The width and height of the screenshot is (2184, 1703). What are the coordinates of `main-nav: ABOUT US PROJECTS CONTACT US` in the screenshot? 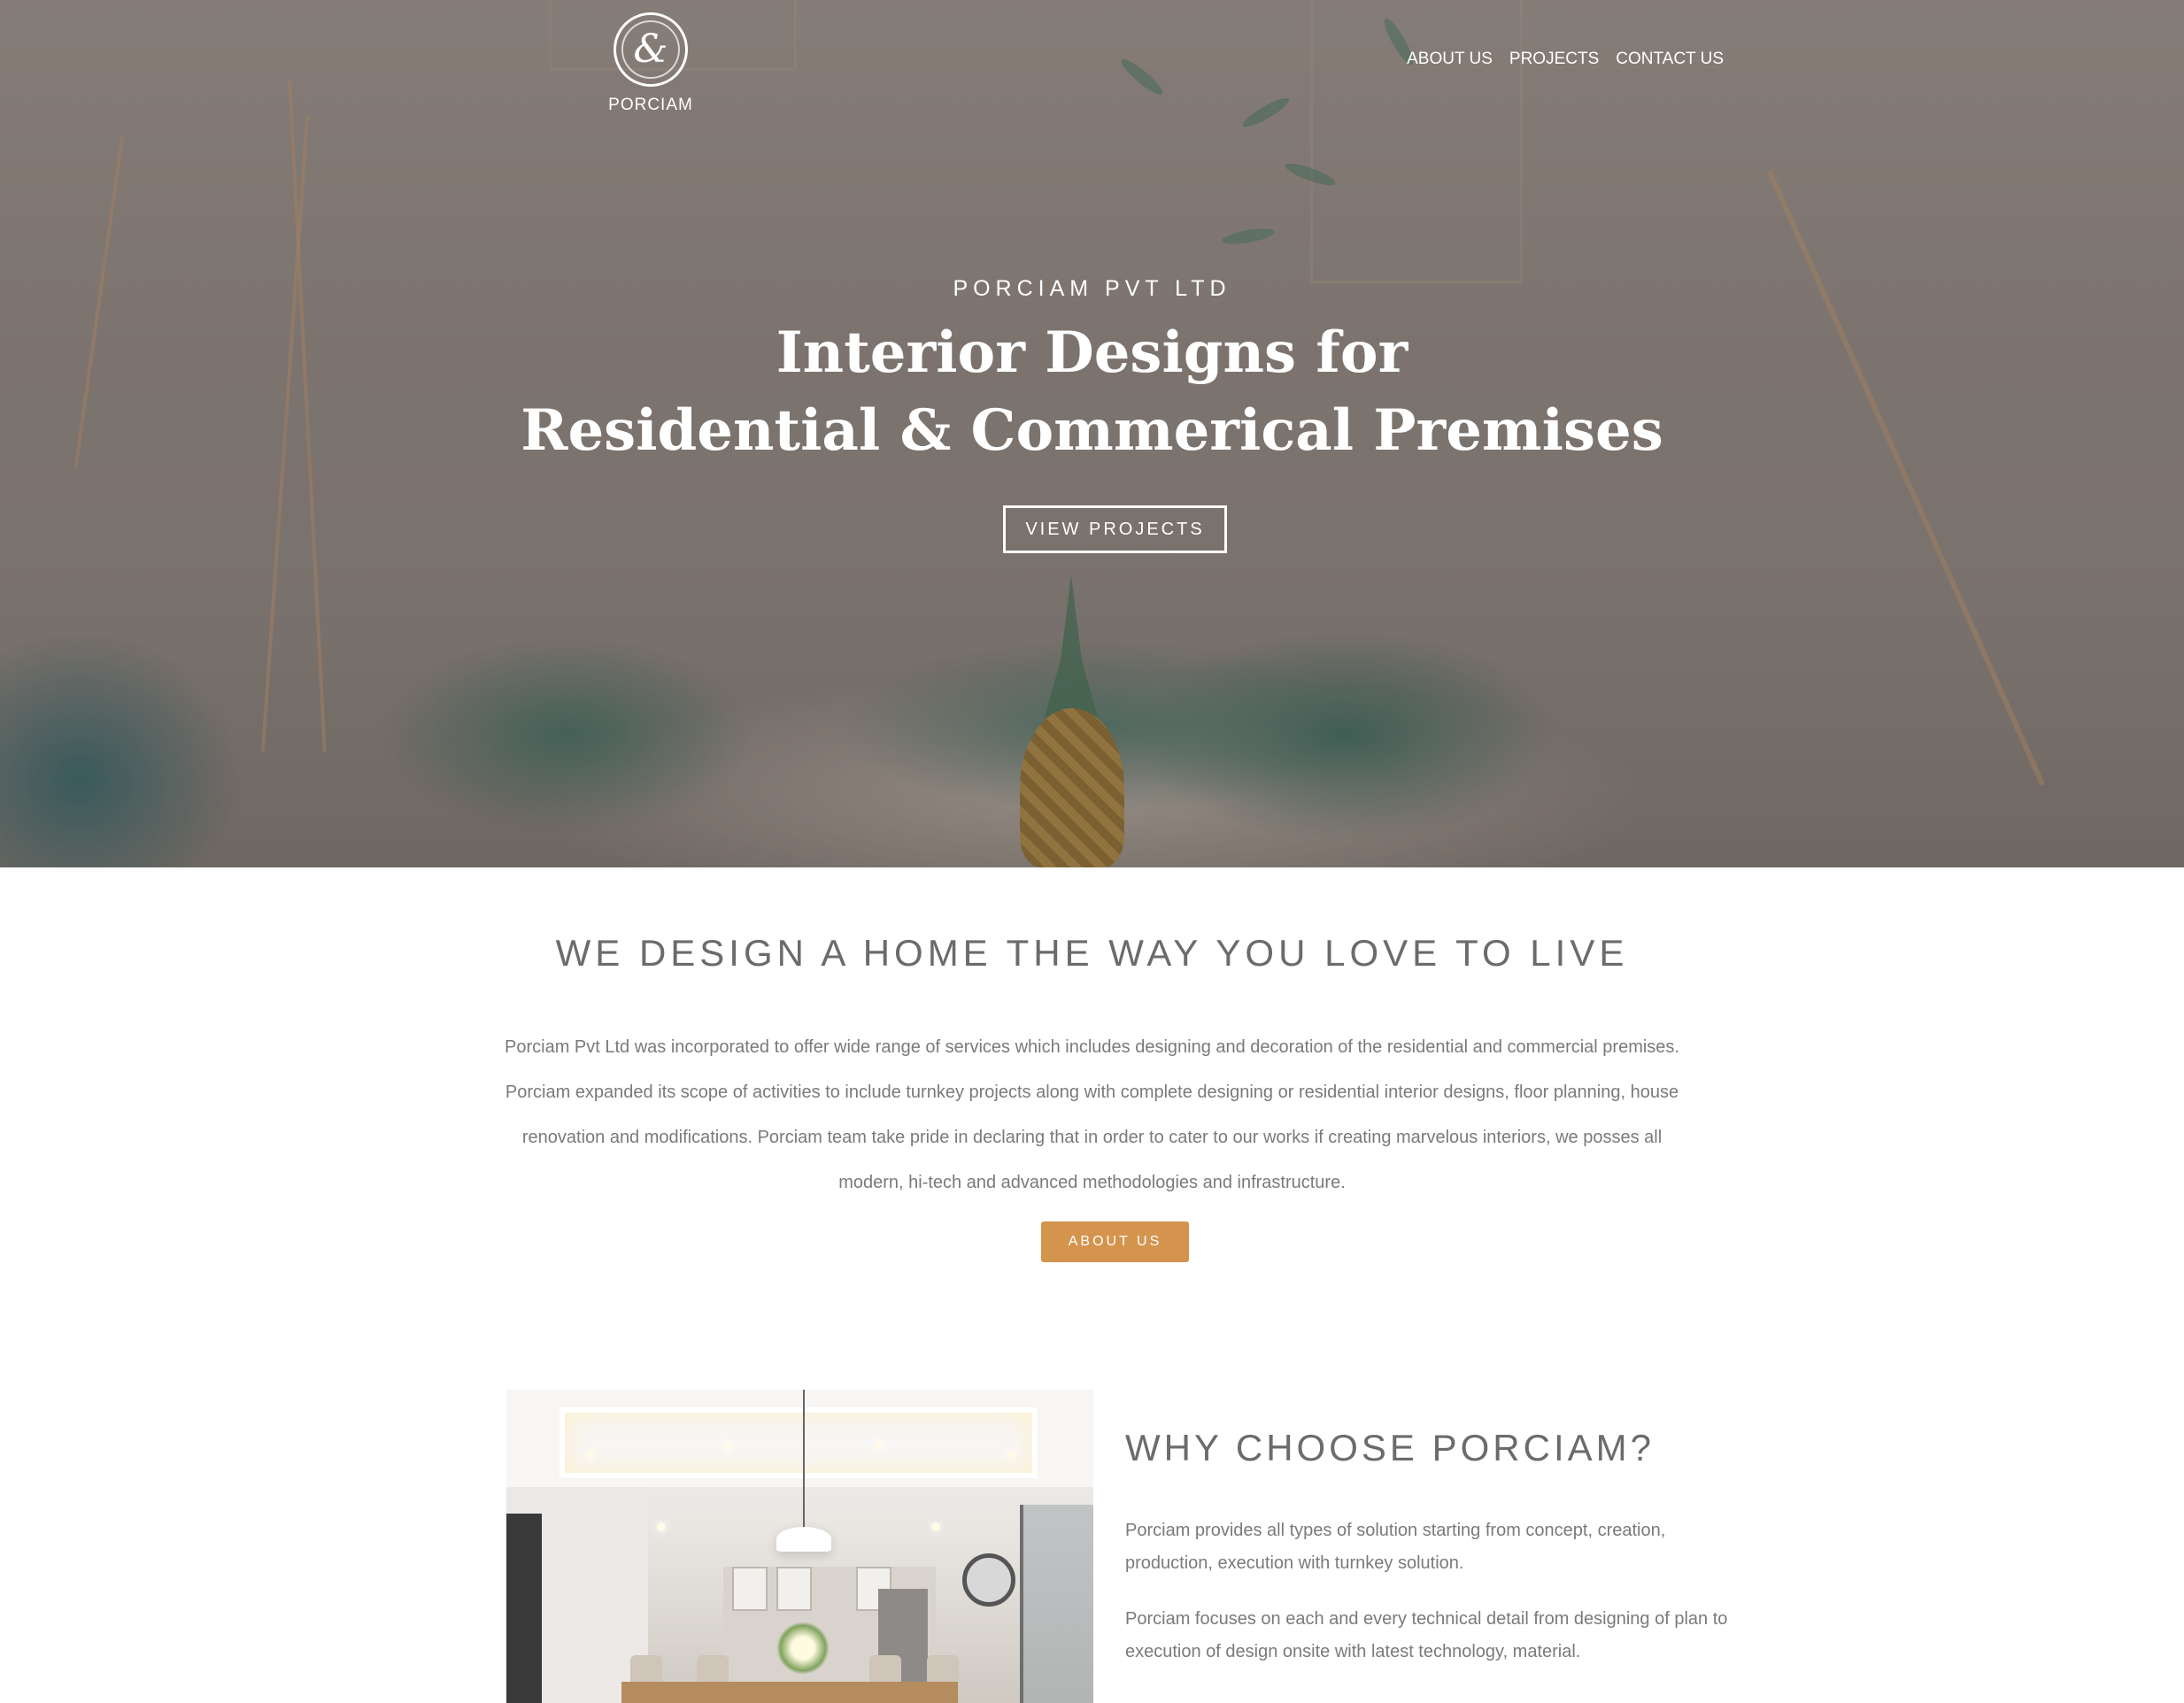 It's located at (1565, 60).